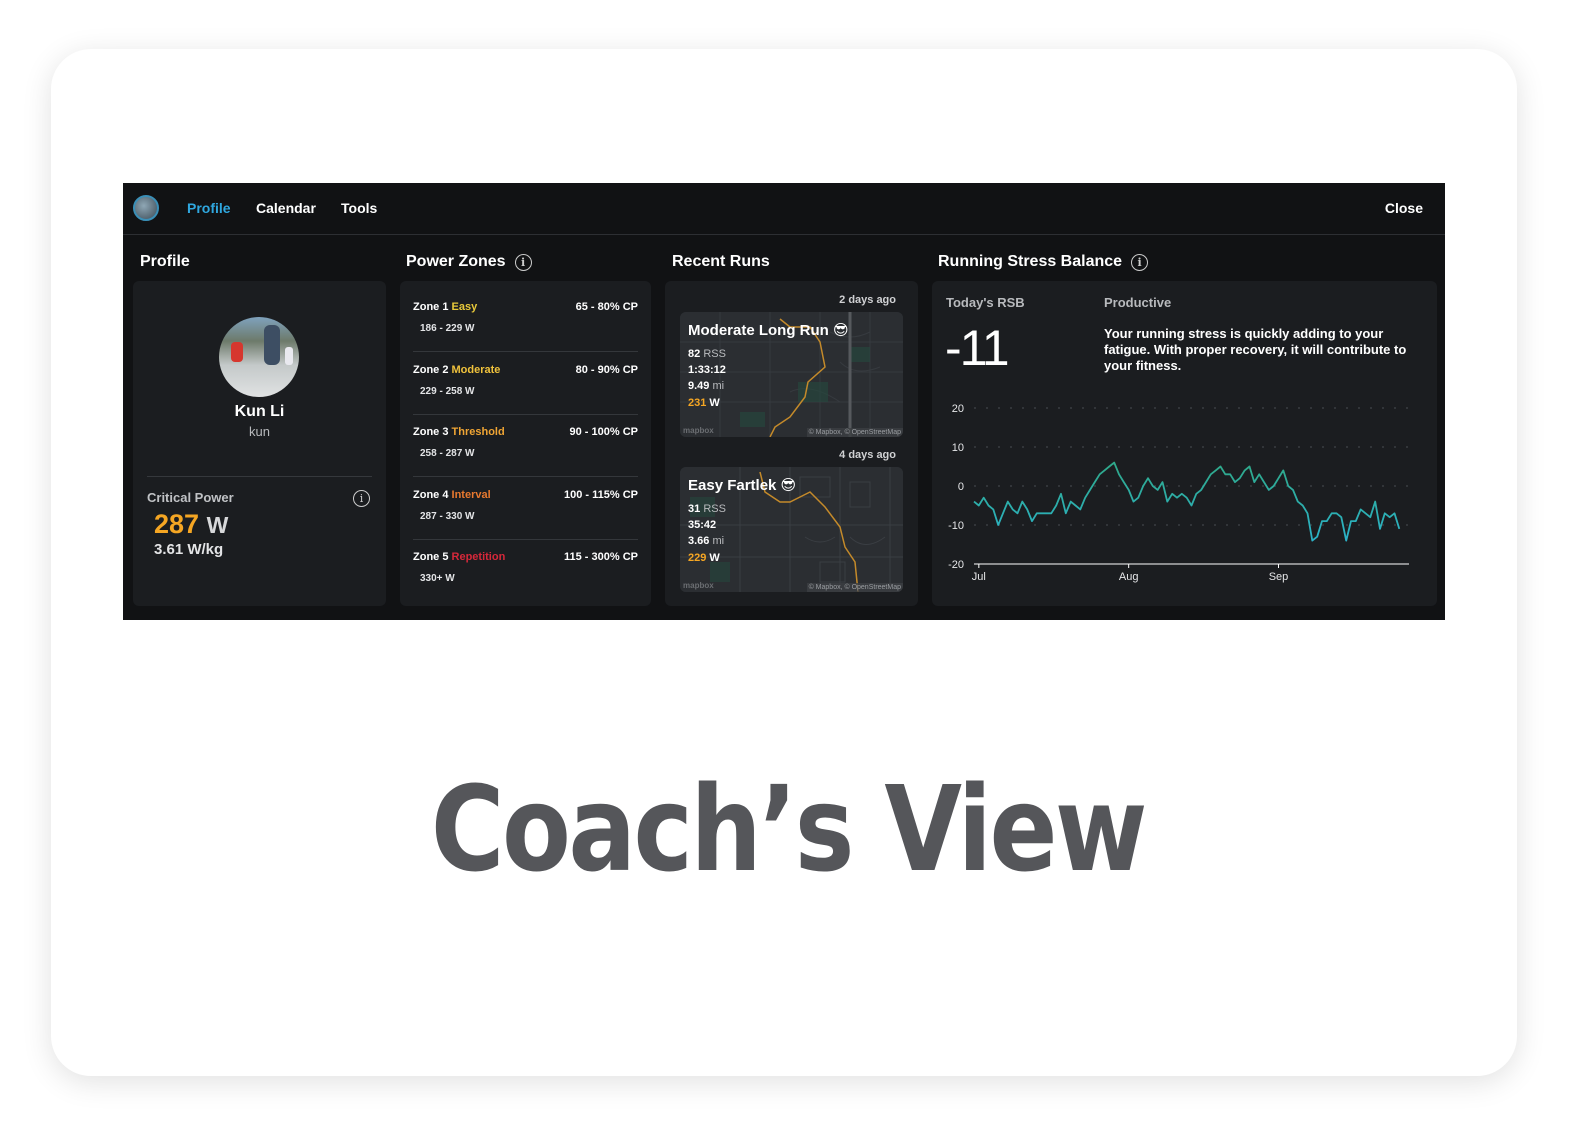 Image resolution: width=1576 pixels, height=1136 pixels. What do you see at coordinates (707, 370) in the screenshot?
I see `run-duration: 1:33:12` at bounding box center [707, 370].